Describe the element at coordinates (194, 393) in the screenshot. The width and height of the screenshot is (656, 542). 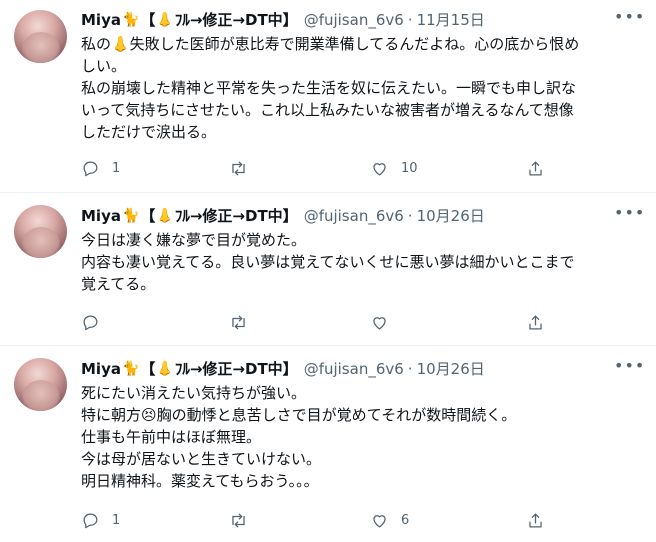
I see `tweet-line: 死にたい消えたい気持ちが強い。` at that location.